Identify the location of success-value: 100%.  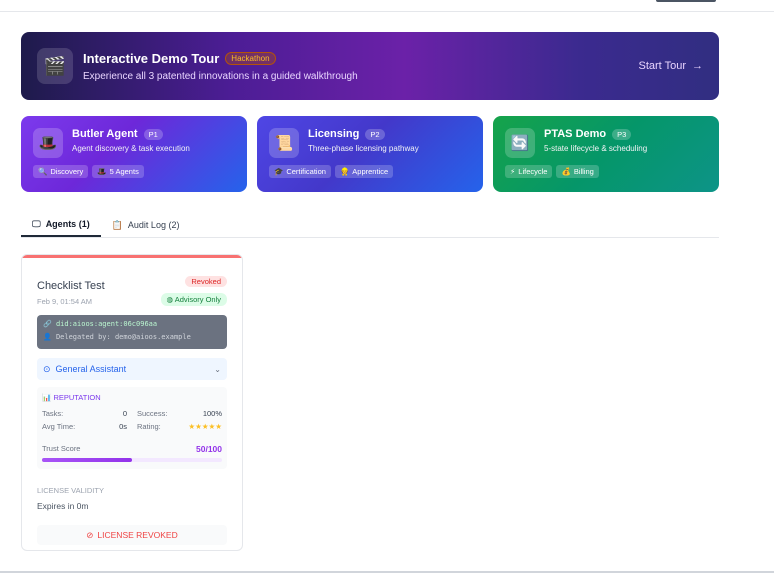
(212, 413).